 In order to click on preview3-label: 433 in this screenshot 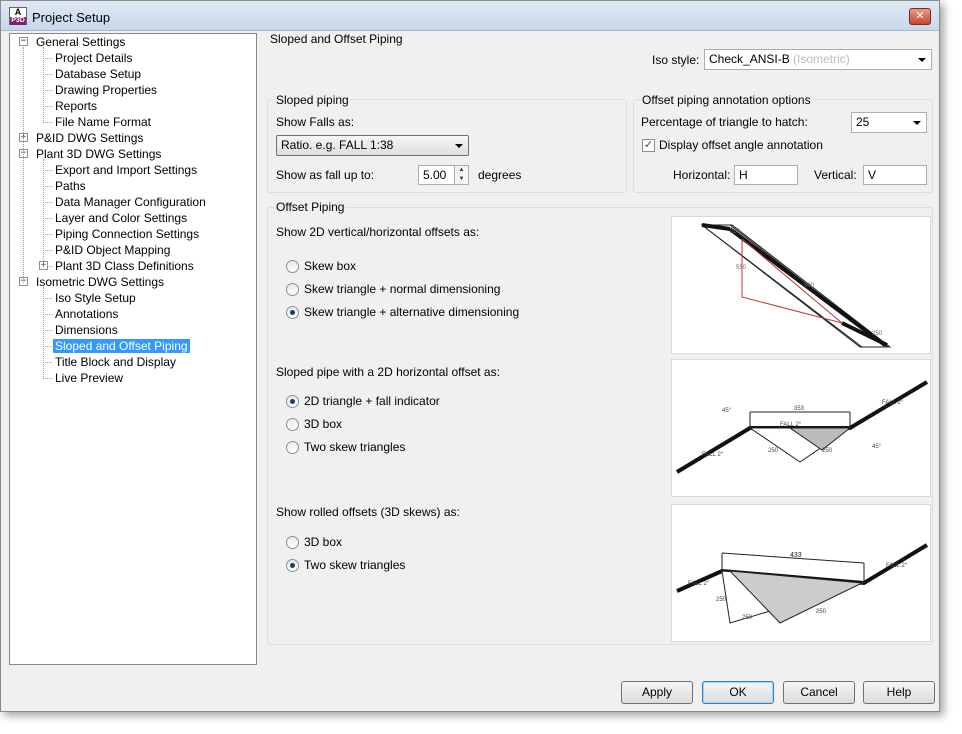, I will do `click(796, 555)`.